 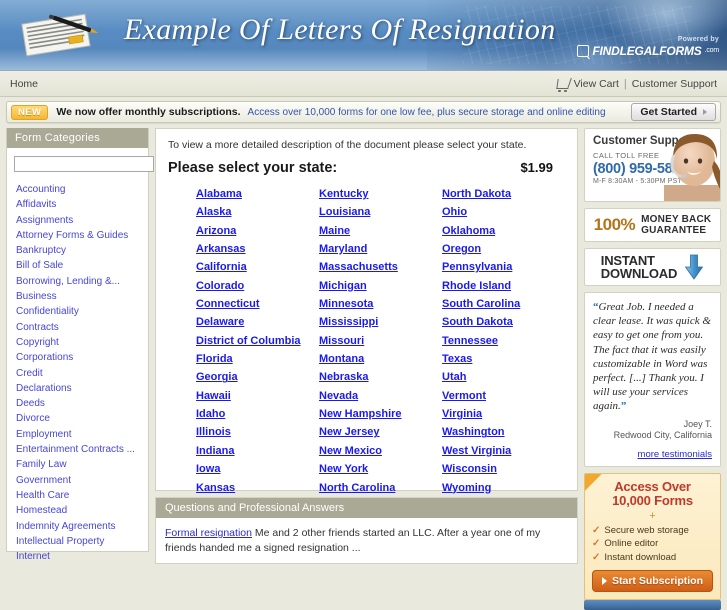 I want to click on state-link-virginia: Virginia, so click(x=503, y=414).